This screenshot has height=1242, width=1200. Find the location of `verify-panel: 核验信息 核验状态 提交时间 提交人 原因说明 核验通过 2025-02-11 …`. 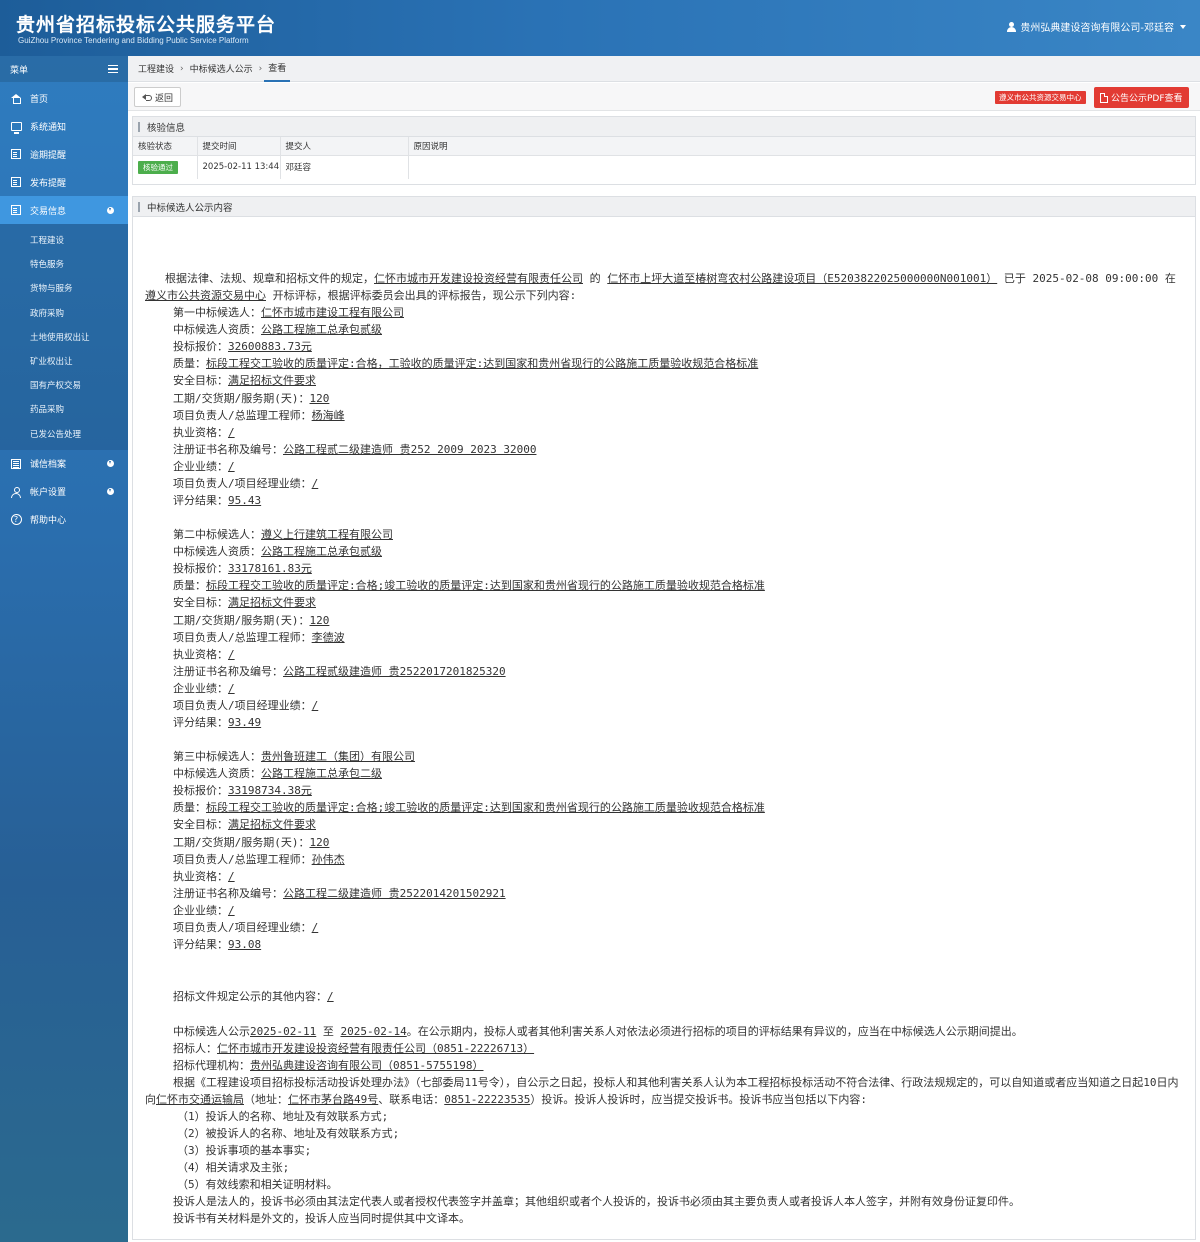

verify-panel: 核验信息 核验状态 提交时间 提交人 原因说明 核验通过 2025-02-11 … is located at coordinates (664, 150).